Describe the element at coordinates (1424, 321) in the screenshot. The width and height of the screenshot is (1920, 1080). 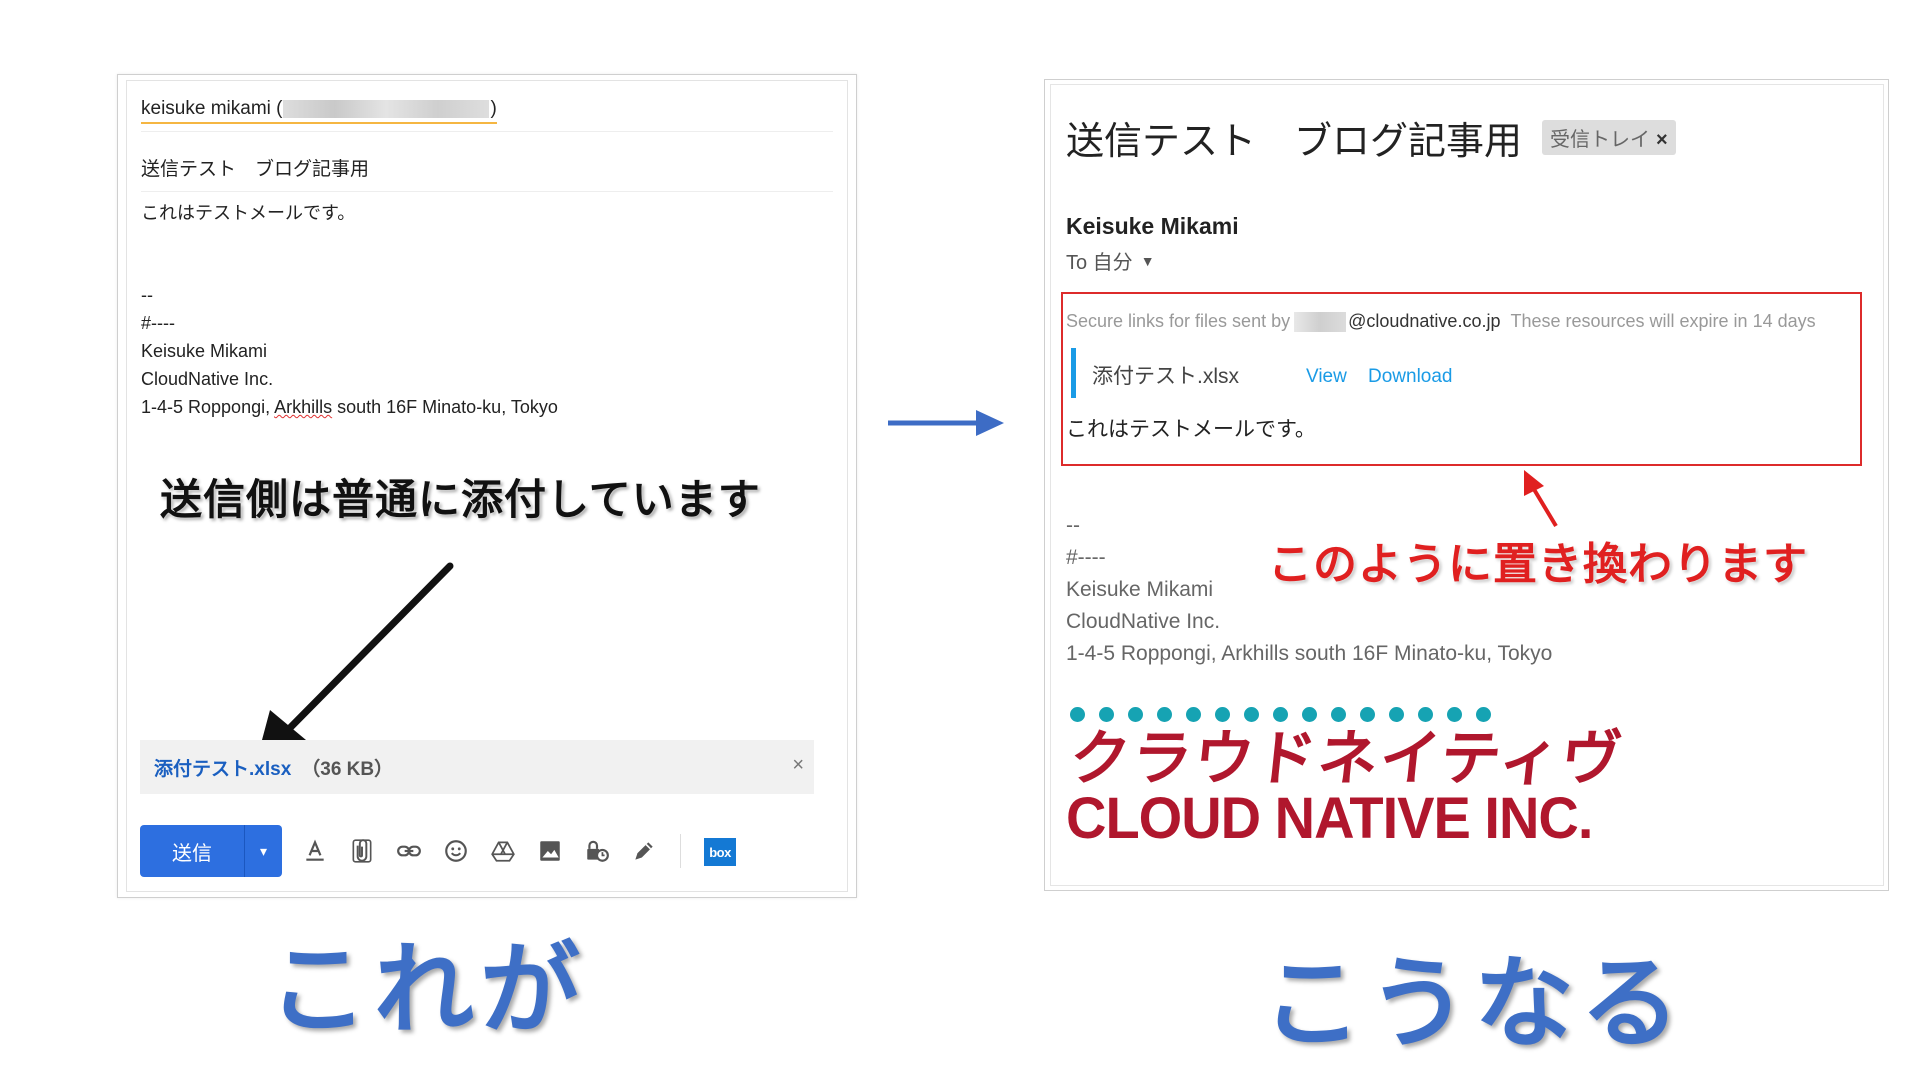
I see `secure-domain: @cloudnative.co.jp` at that location.